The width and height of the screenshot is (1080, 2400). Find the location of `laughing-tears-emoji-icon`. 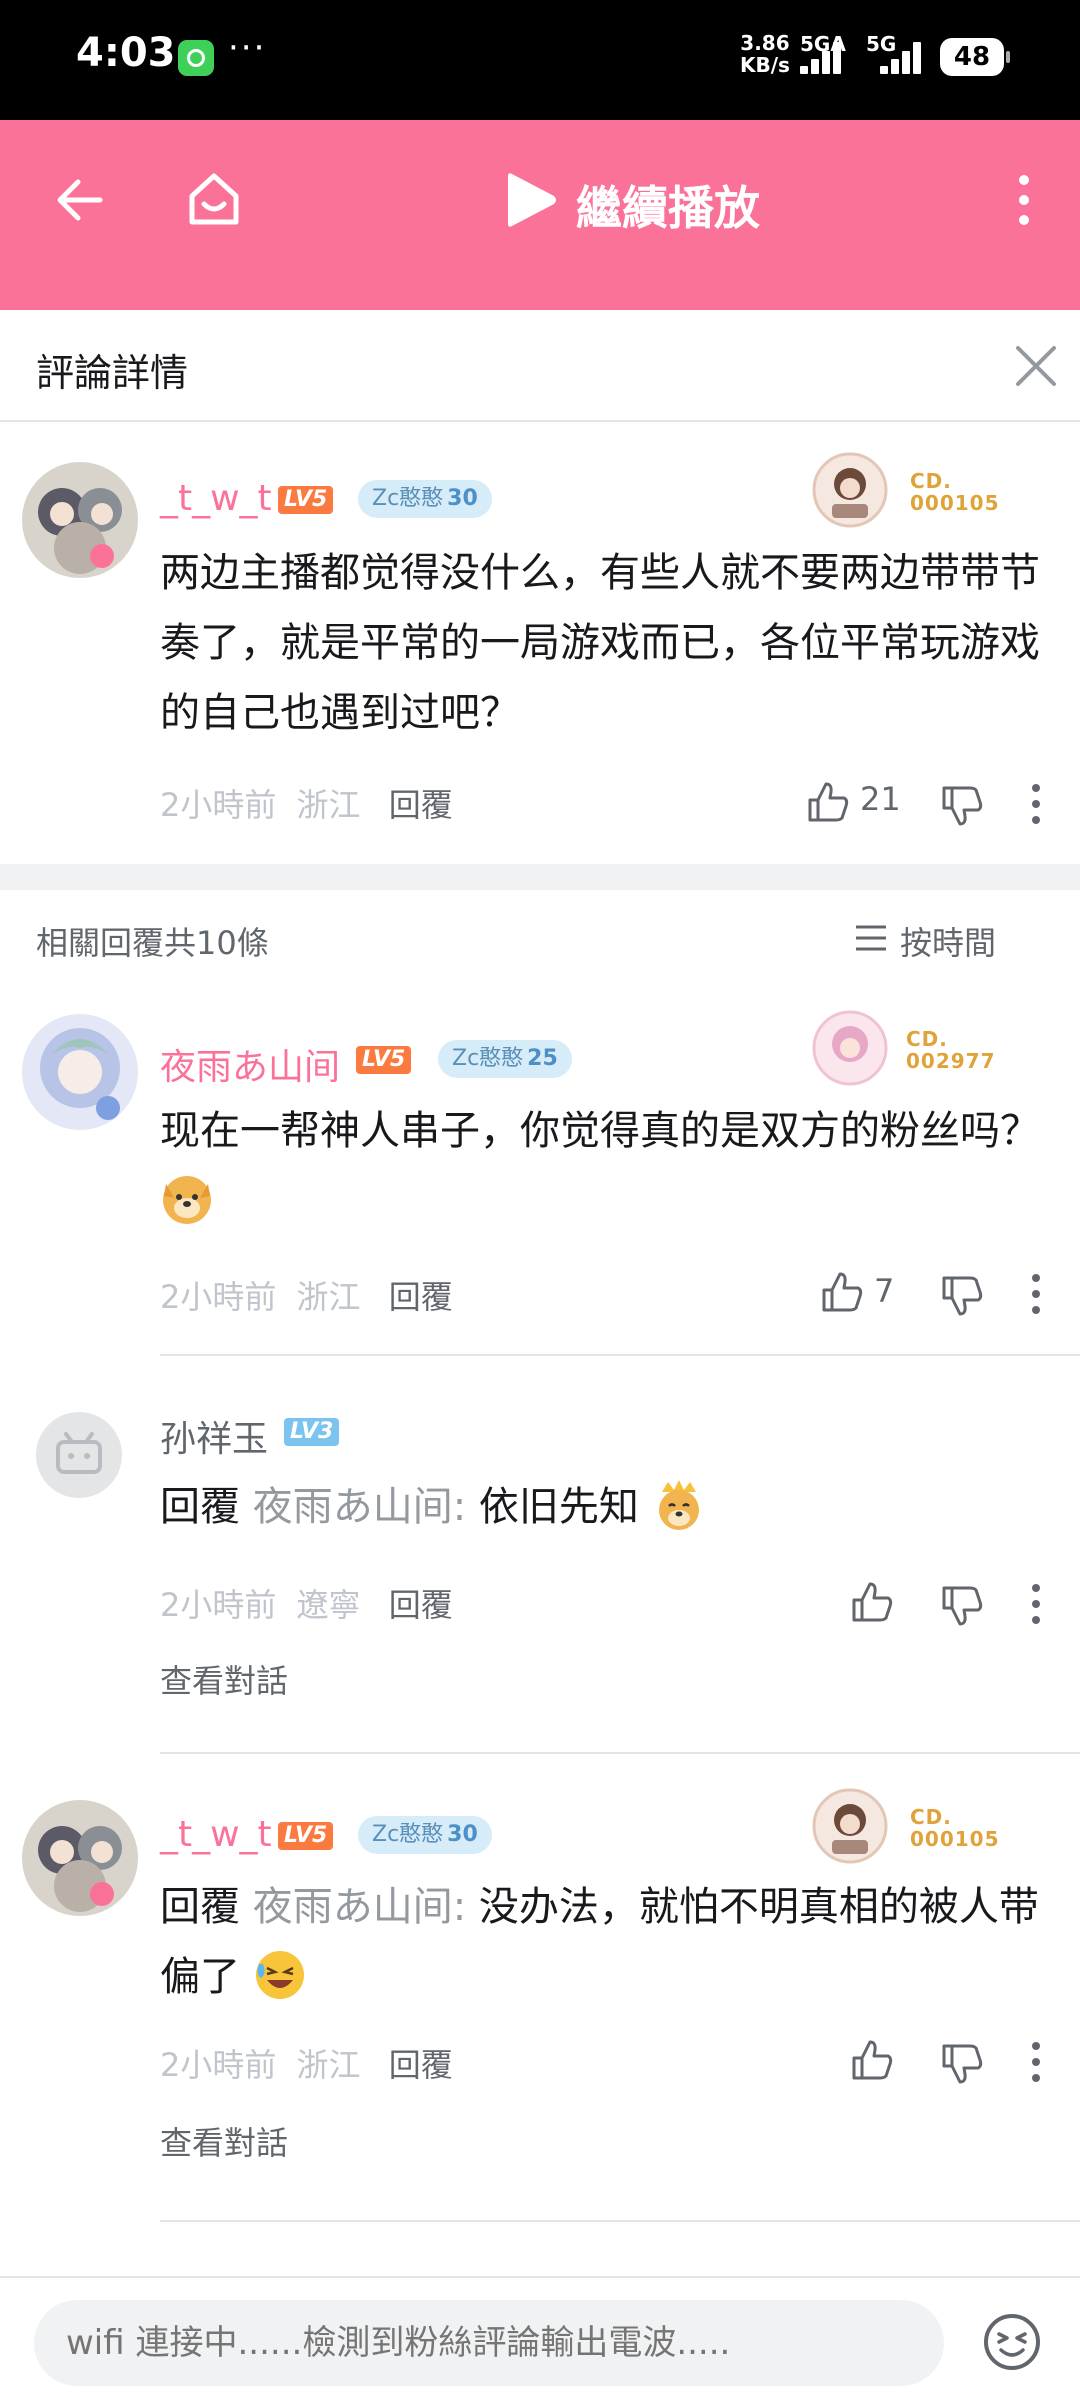

laughing-tears-emoji-icon is located at coordinates (279, 1975).